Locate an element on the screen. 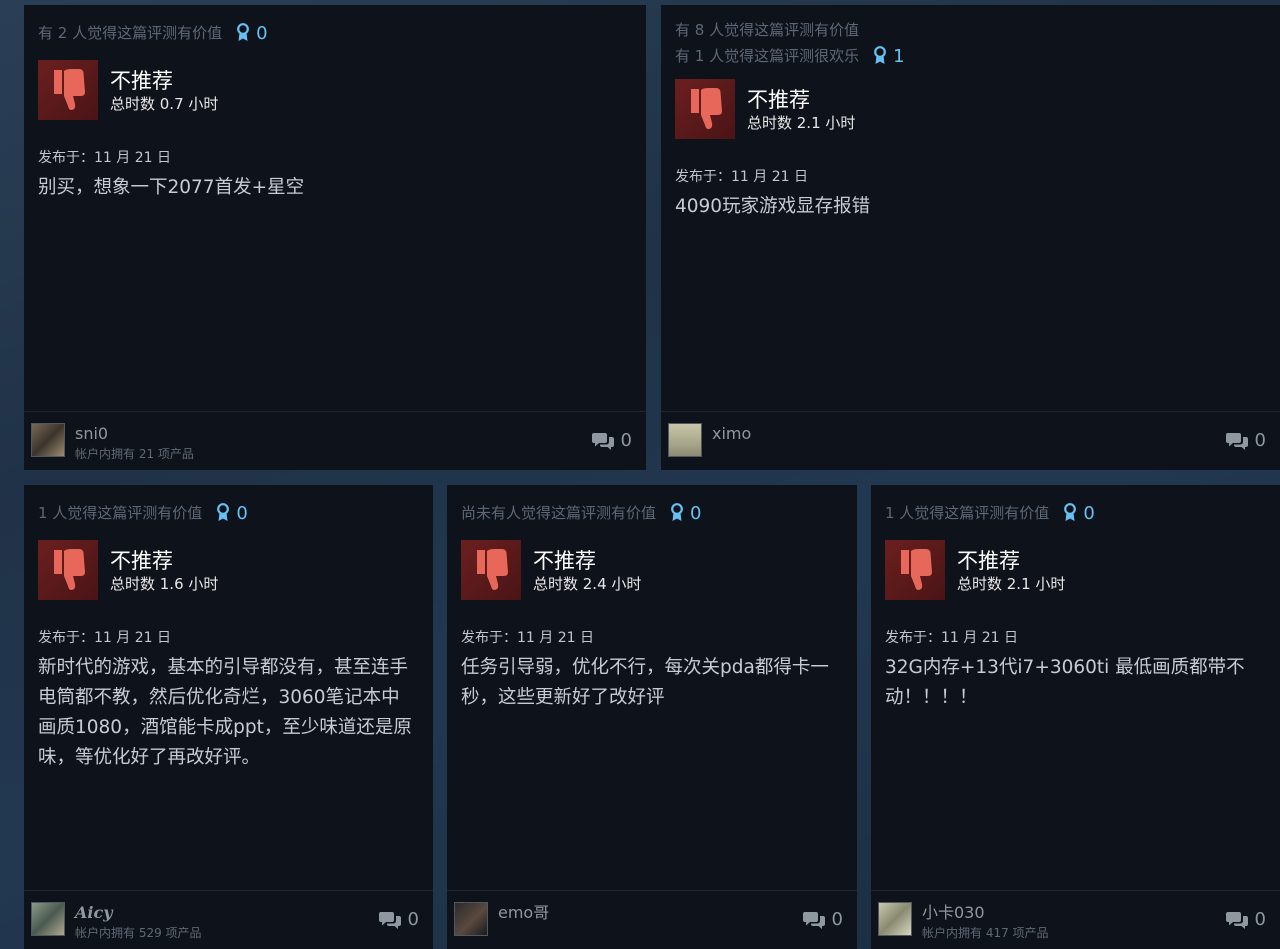  author-name: ximo is located at coordinates (731, 434).